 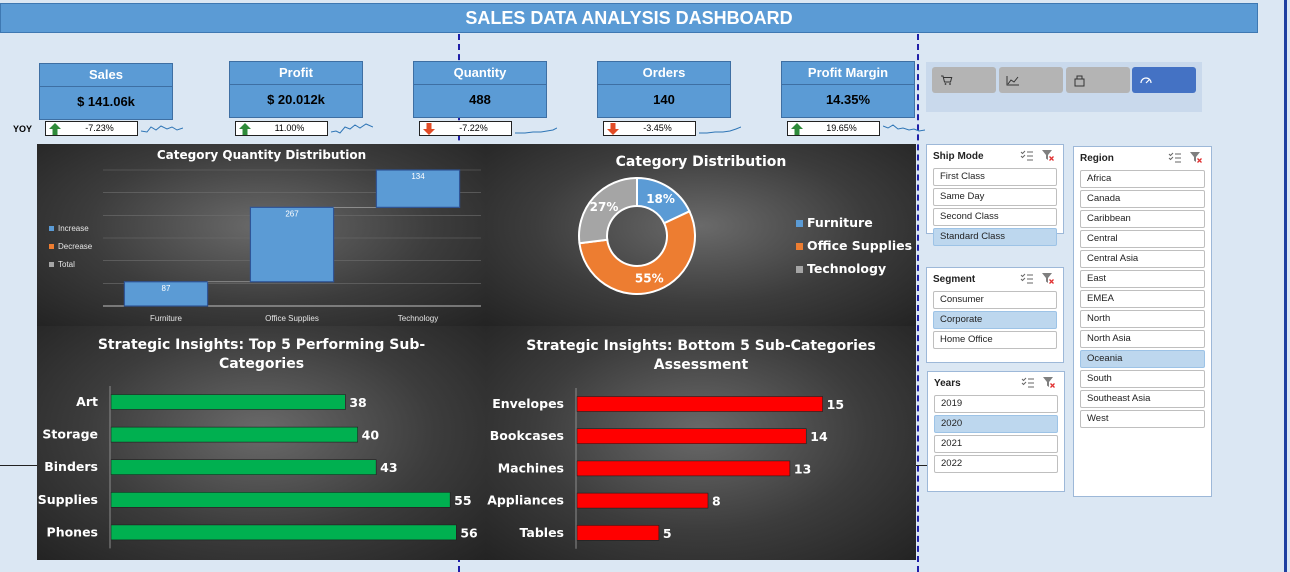 What do you see at coordinates (846, 268) in the screenshot?
I see `donut-legend-label: Technology` at bounding box center [846, 268].